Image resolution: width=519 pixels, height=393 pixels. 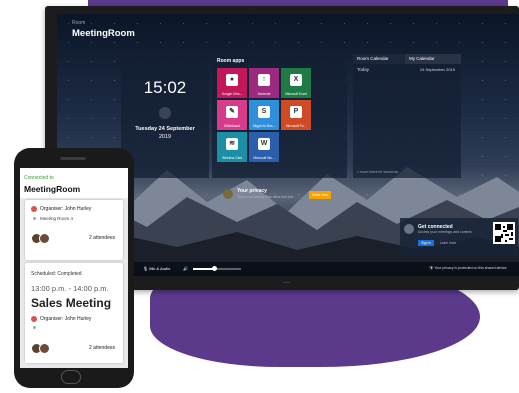 What do you see at coordinates (287, 282) in the screenshot?
I see `tv-logo: ~~~` at bounding box center [287, 282].